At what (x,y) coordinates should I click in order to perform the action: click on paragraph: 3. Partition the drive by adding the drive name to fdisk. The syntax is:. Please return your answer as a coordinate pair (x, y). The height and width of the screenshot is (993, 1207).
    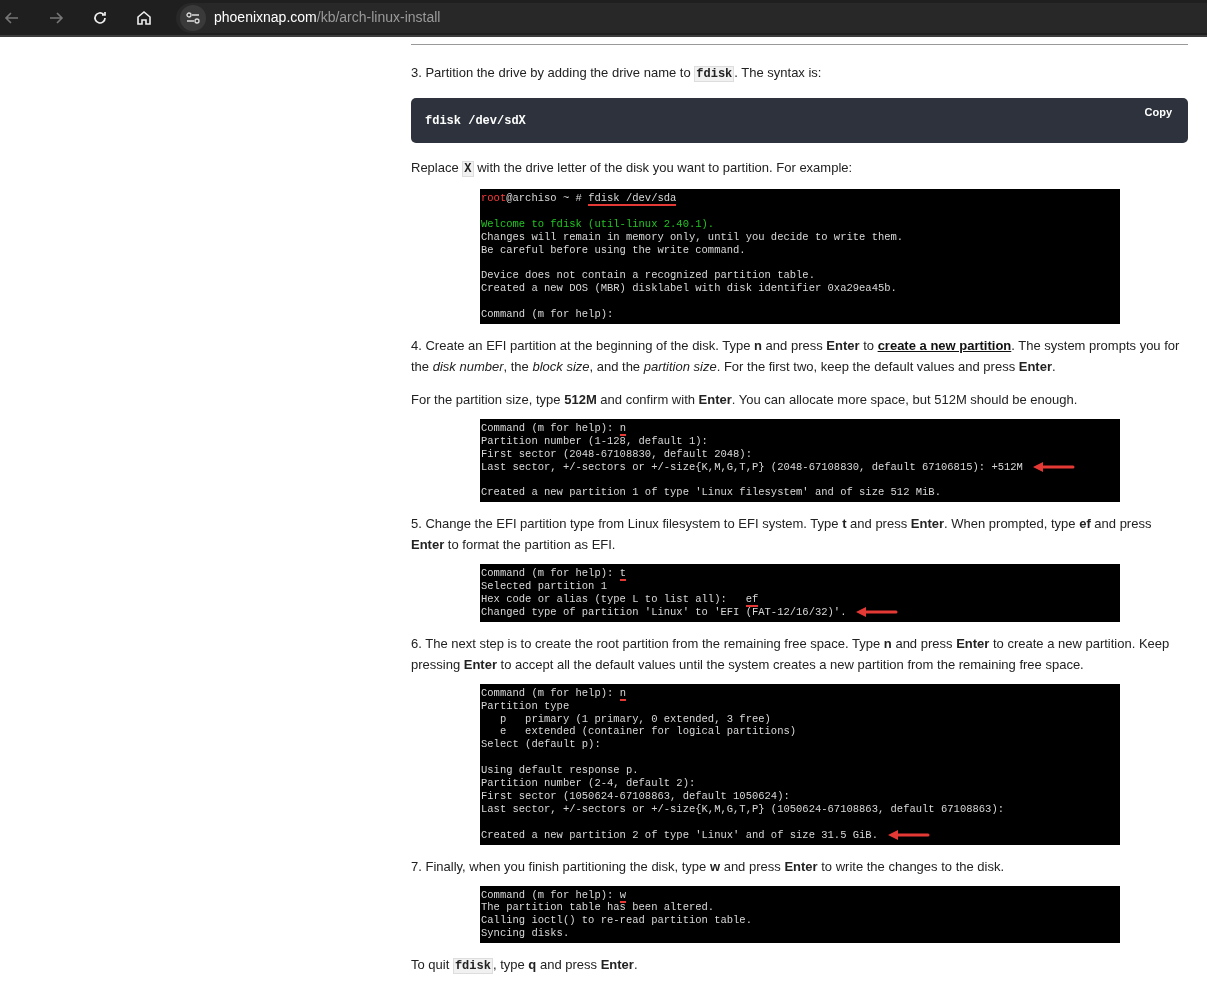
    Looking at the image, I should click on (617, 74).